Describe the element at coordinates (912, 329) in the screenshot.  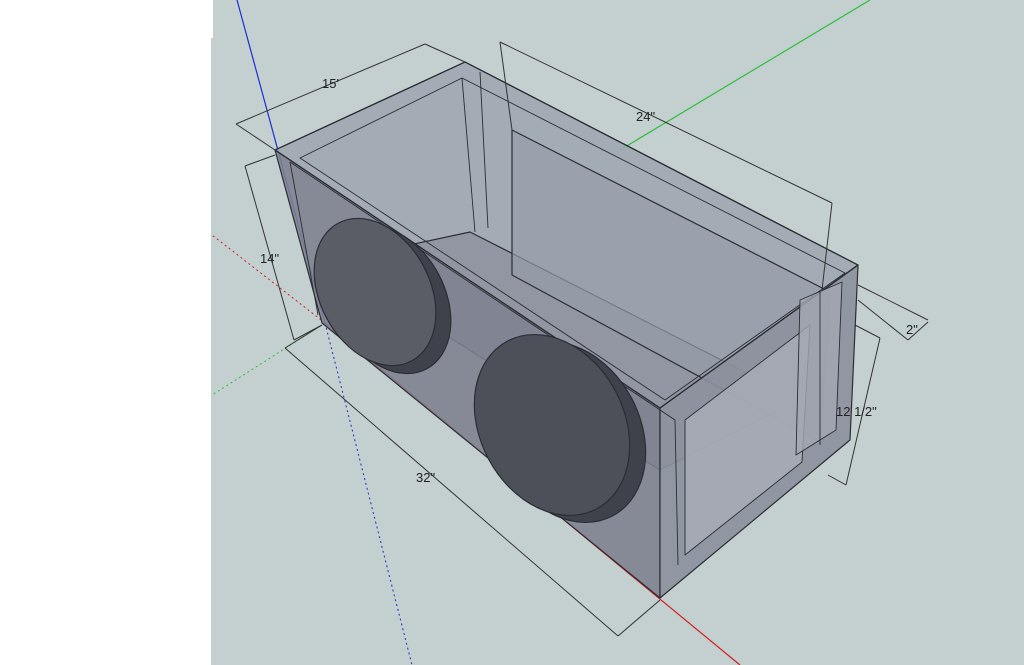
I see `dimension-label-port-width: 2"` at that location.